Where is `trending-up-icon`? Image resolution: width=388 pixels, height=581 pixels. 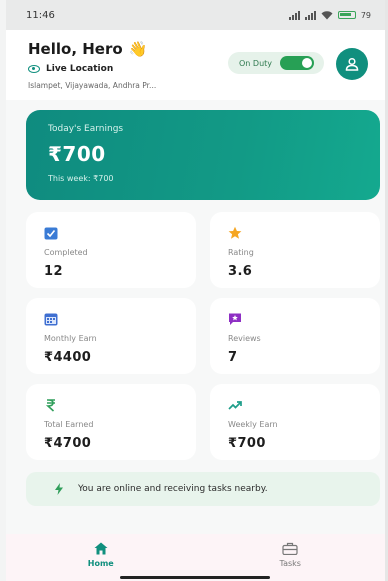 trending-up-icon is located at coordinates (235, 405).